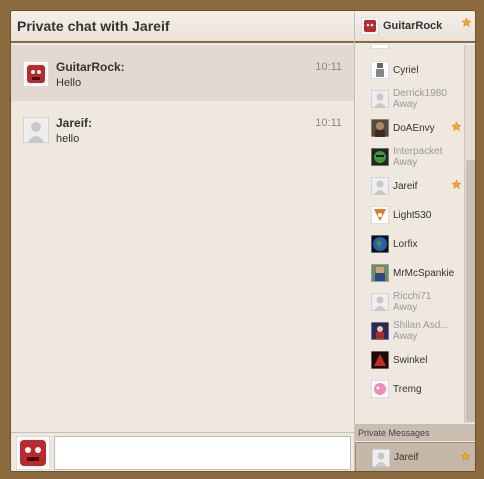  What do you see at coordinates (406, 70) in the screenshot?
I see `user-name: Cyriel` at bounding box center [406, 70].